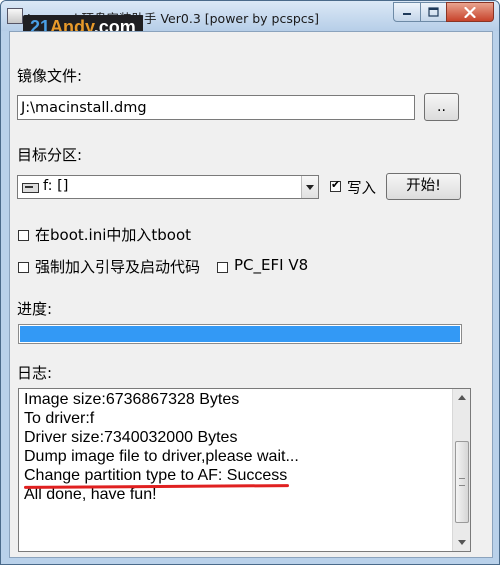 The image size is (500, 565). Describe the element at coordinates (50, 155) in the screenshot. I see `target-partition-label: 目标分区:` at that location.